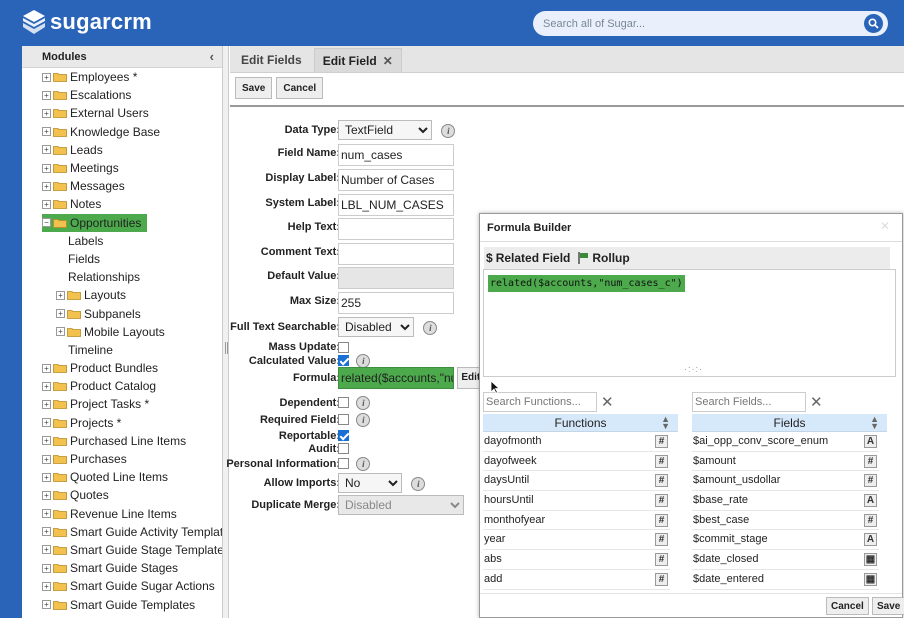 The width and height of the screenshot is (904, 618). What do you see at coordinates (576, 442) in the screenshot?
I see `list-item: dayofmonth #` at bounding box center [576, 442].